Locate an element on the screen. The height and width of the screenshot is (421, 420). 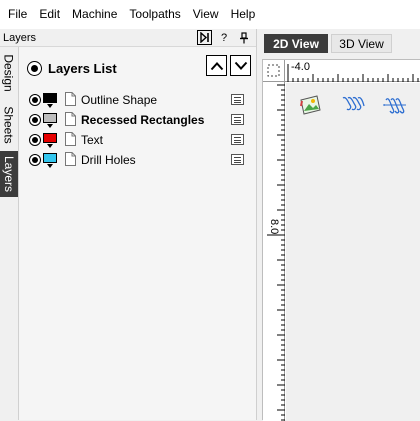
layer-row: Recessed Rectangles is located at coordinates (138, 120).